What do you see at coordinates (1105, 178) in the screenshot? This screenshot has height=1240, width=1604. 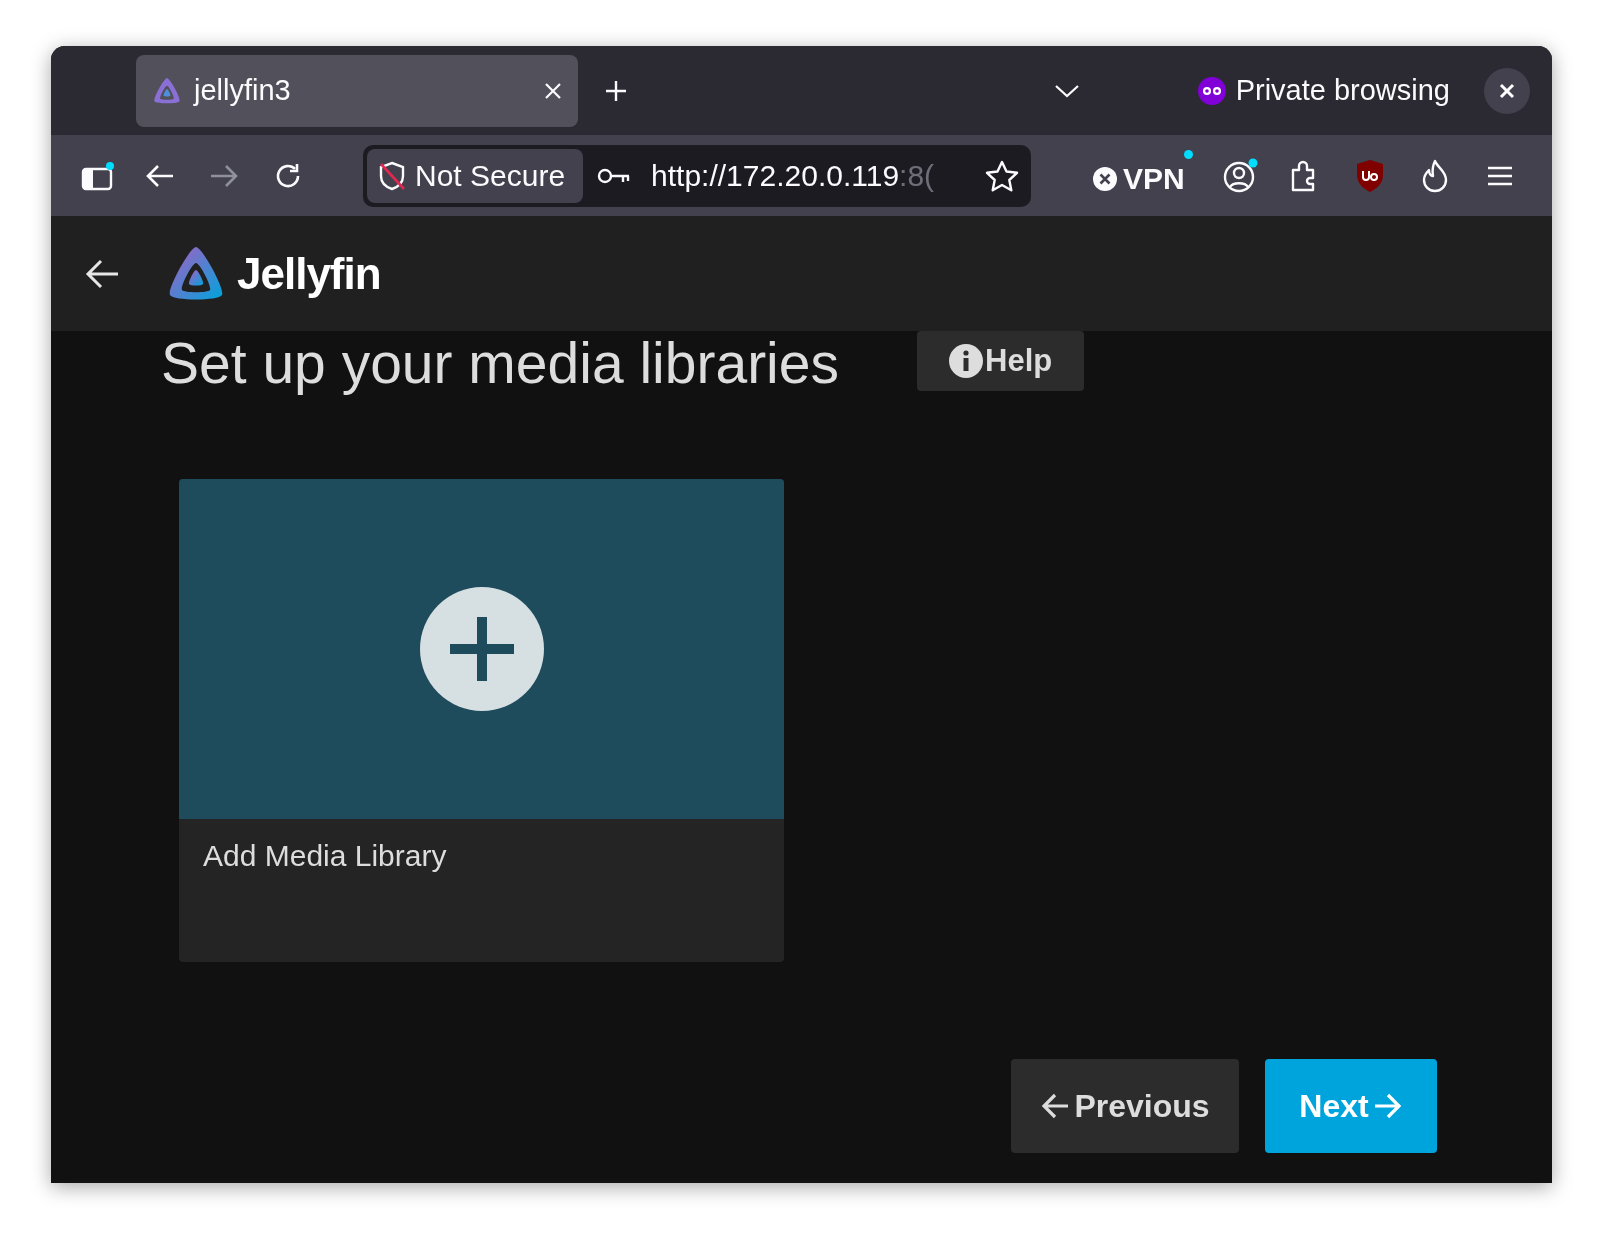 I see `close-circle-icon` at bounding box center [1105, 178].